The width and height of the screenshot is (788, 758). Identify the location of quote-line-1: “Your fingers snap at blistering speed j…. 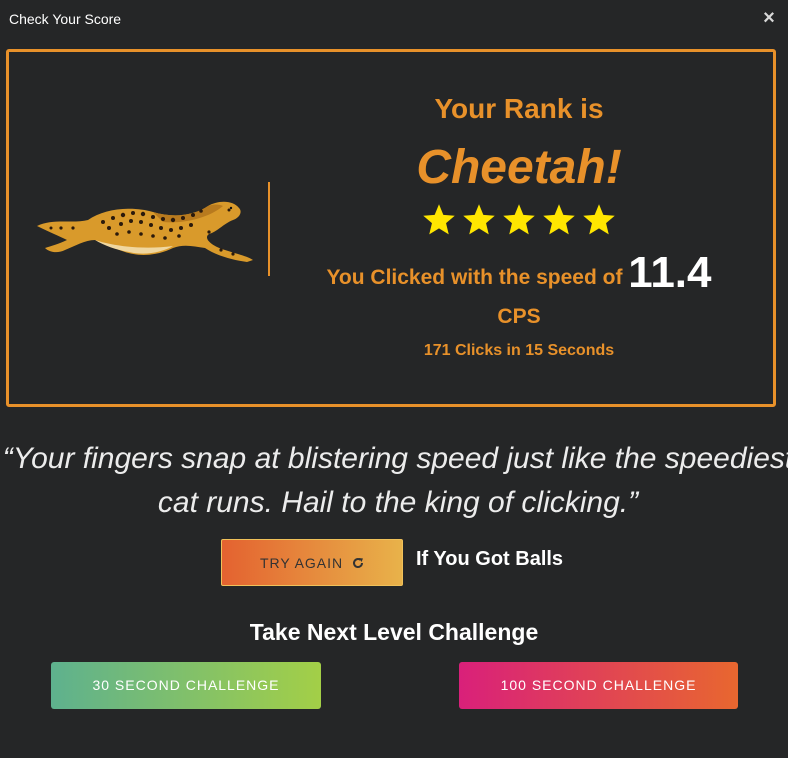
(395, 458).